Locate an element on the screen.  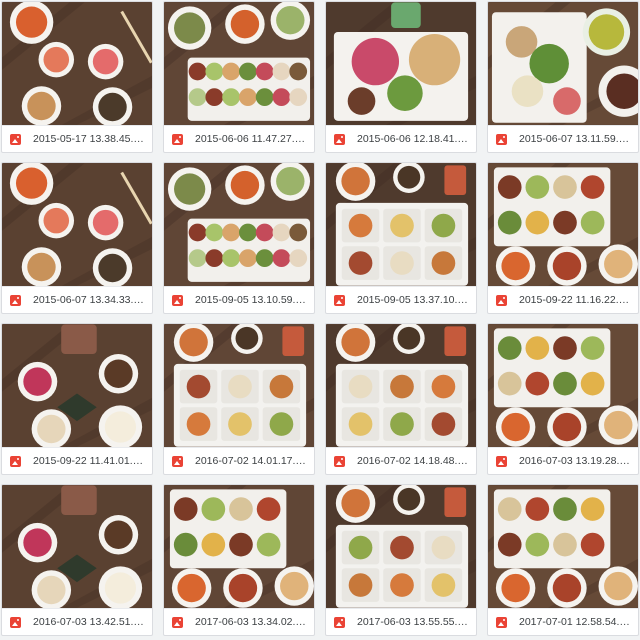
file-caption: 2016-07-02 14.18.48.jpg is located at coordinates (401, 460).